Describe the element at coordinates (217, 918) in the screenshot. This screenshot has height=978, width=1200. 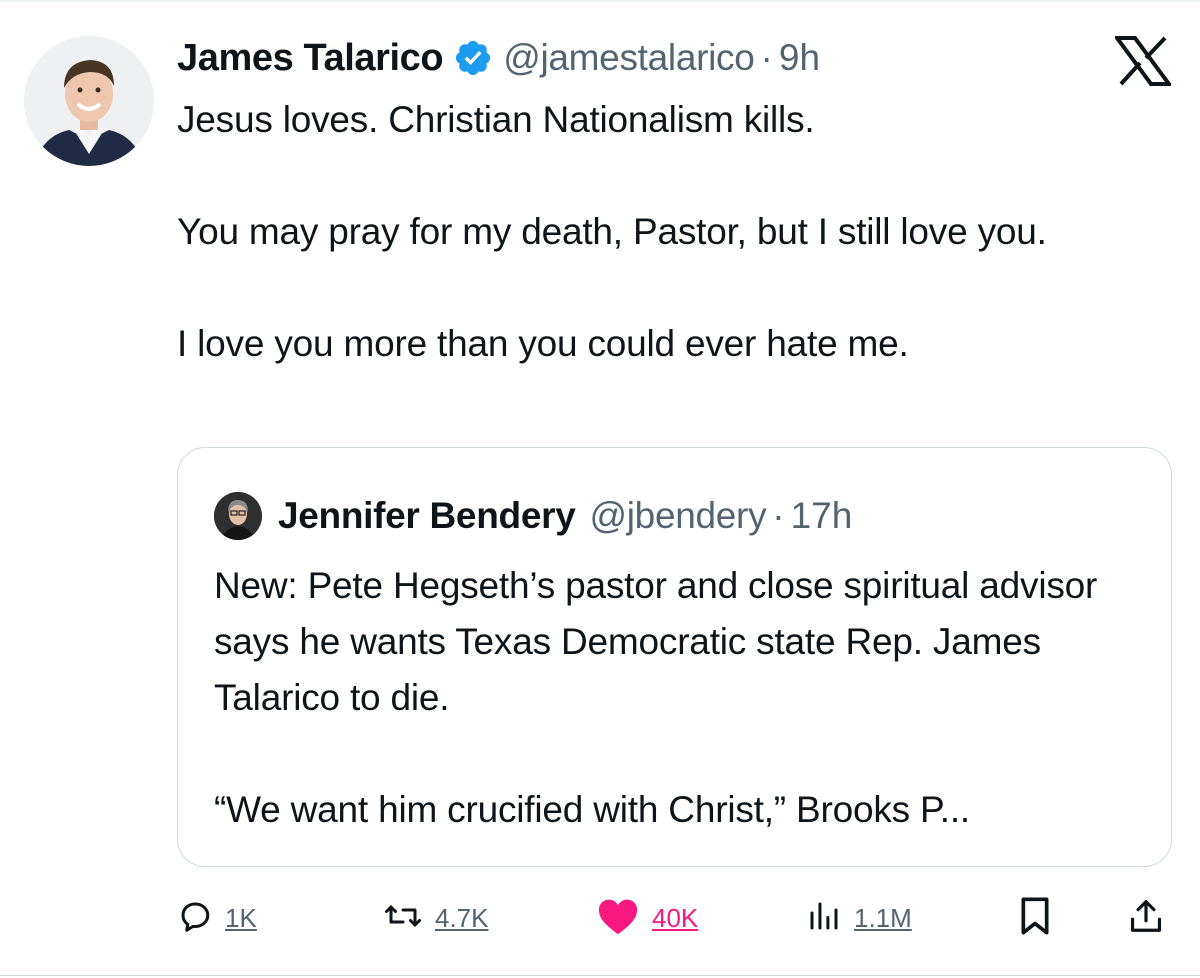
I see `reply-button: 1K` at that location.